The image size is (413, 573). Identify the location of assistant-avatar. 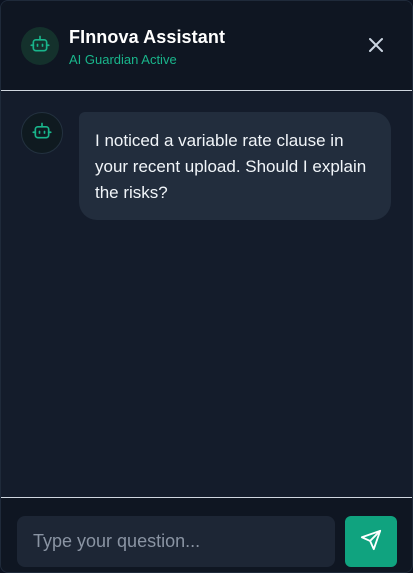
(40, 46).